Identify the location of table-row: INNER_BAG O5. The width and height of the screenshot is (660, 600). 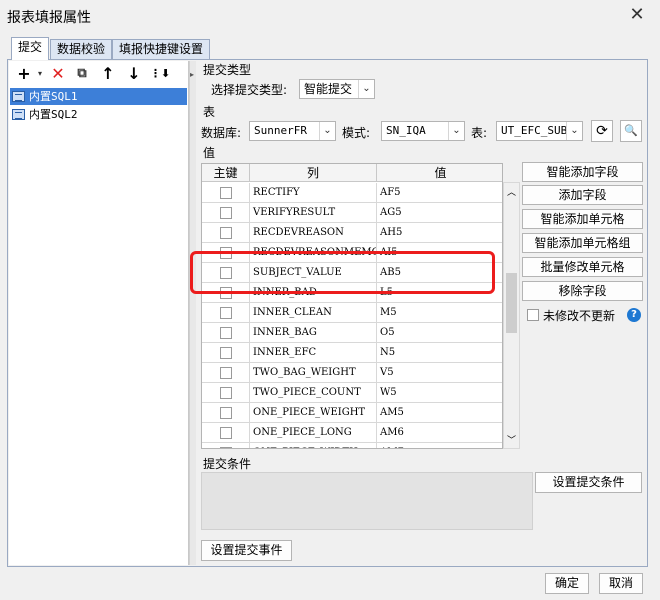
(352, 333).